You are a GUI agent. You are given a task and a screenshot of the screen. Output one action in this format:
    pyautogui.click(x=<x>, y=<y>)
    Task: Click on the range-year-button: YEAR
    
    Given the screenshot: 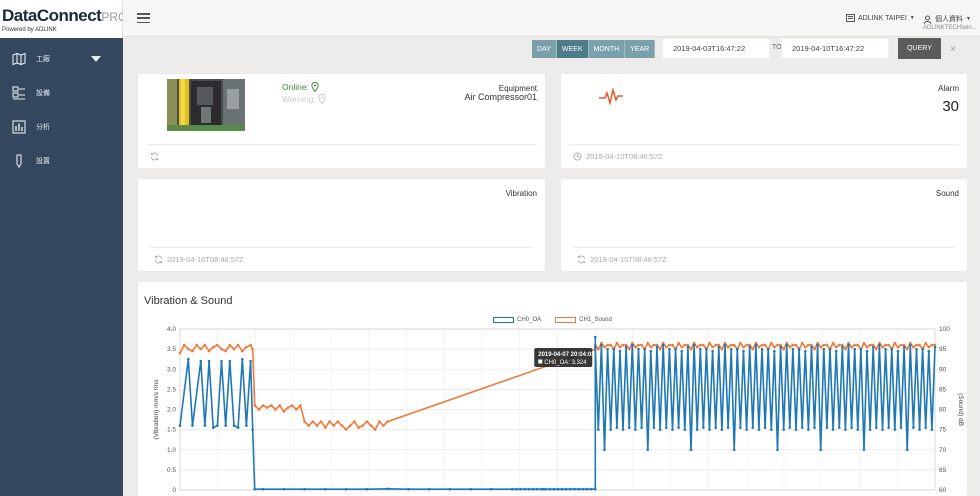 What is the action you would take?
    pyautogui.click(x=640, y=49)
    